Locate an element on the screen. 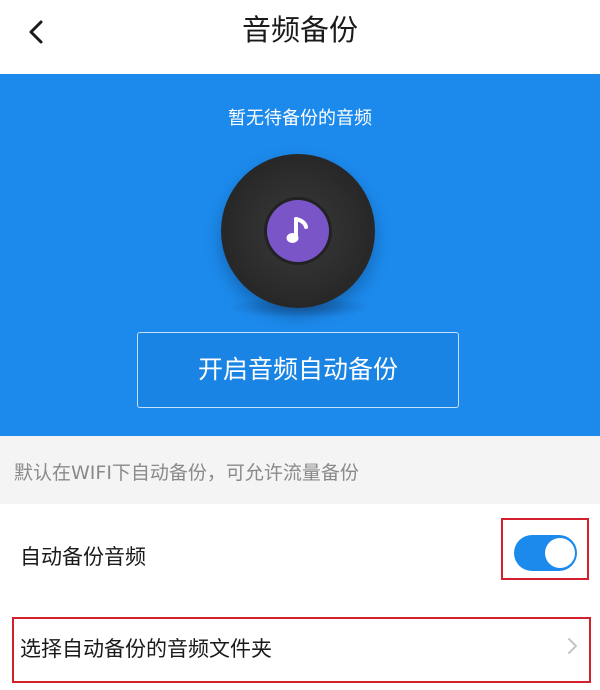 This screenshot has width=600, height=690. toggle-knob is located at coordinates (560, 553).